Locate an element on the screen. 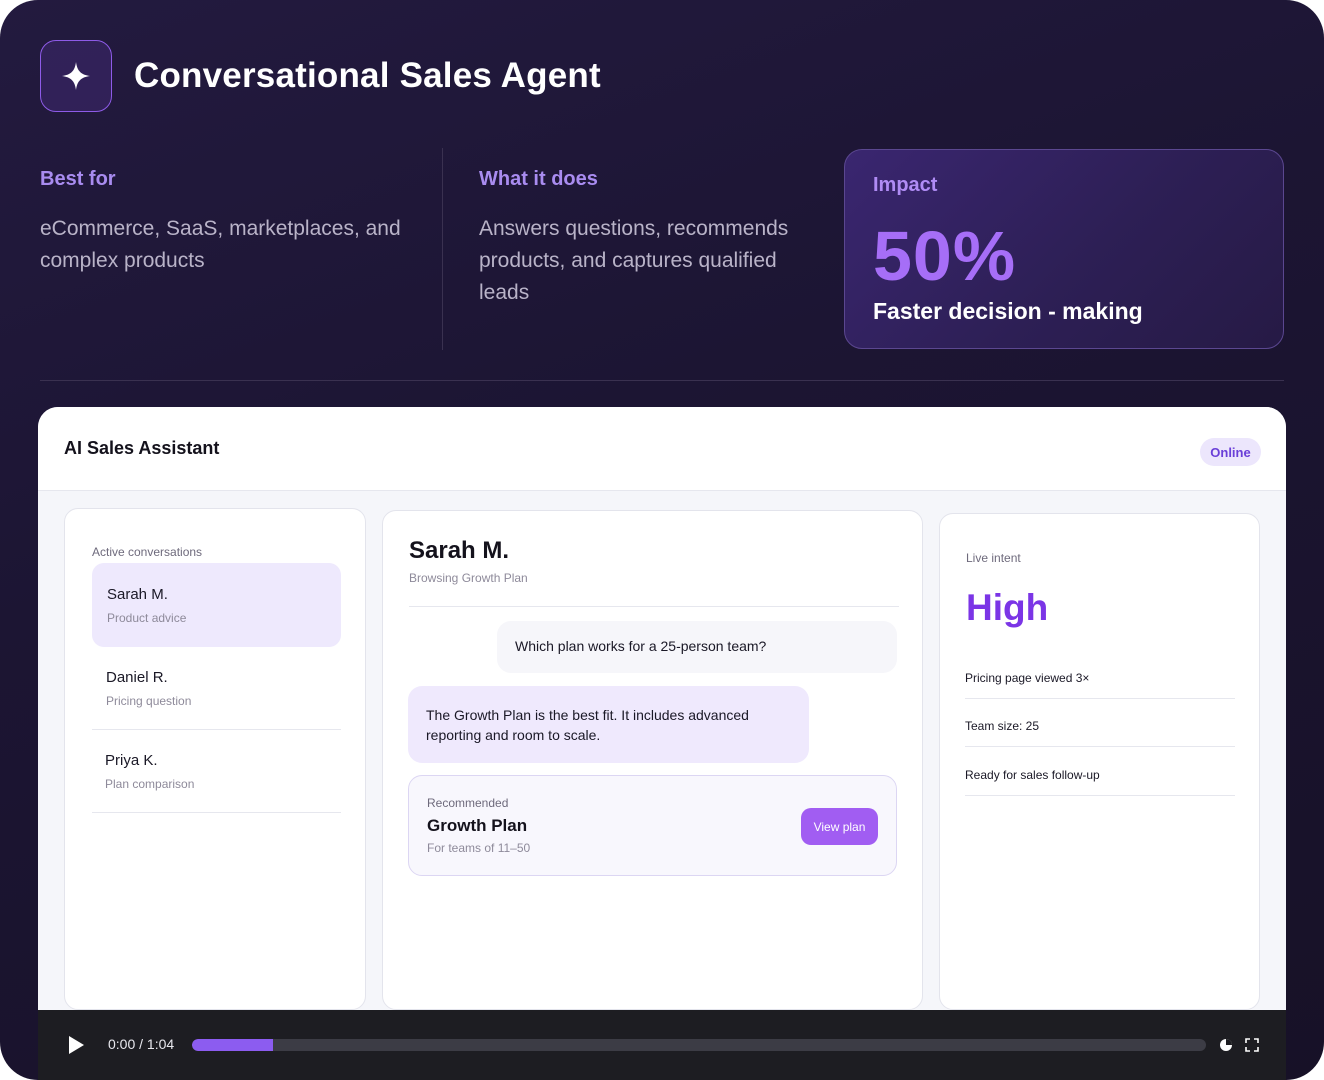 This screenshot has height=1080, width=1324. intent-signal-text: Pricing page viewed 3× is located at coordinates (1027, 678).